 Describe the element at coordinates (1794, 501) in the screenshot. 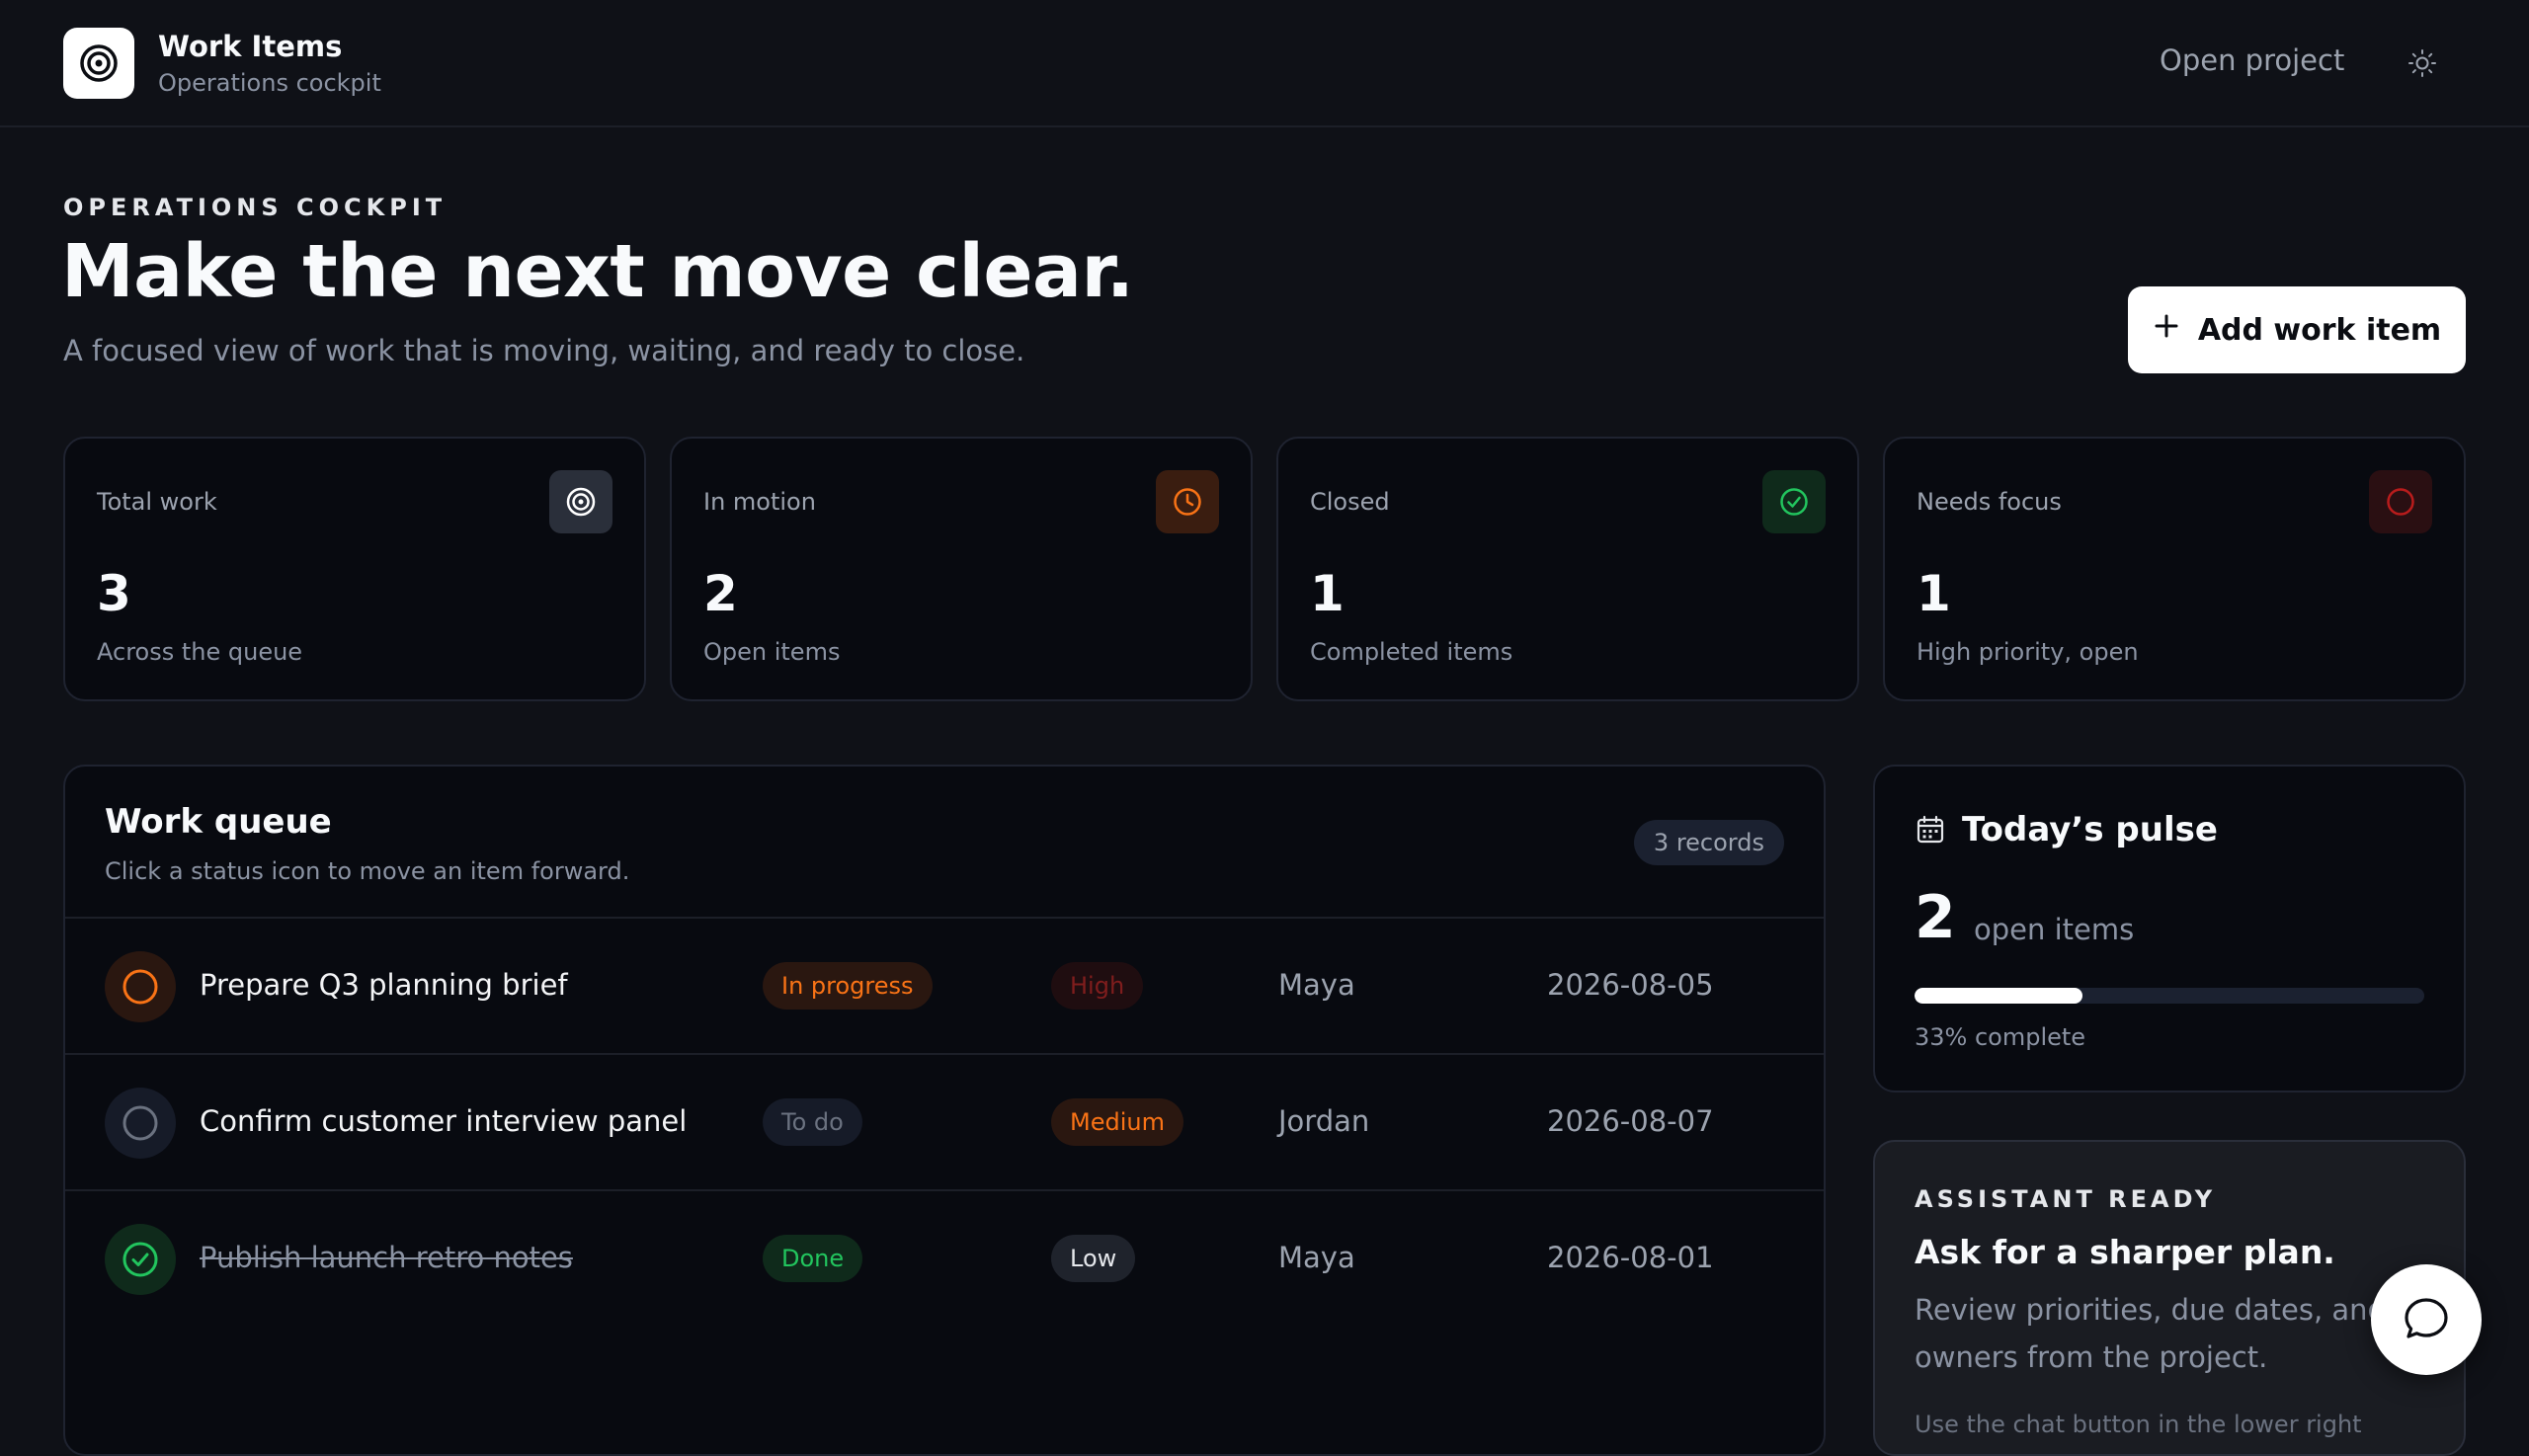

I see `check-circle-icon` at that location.